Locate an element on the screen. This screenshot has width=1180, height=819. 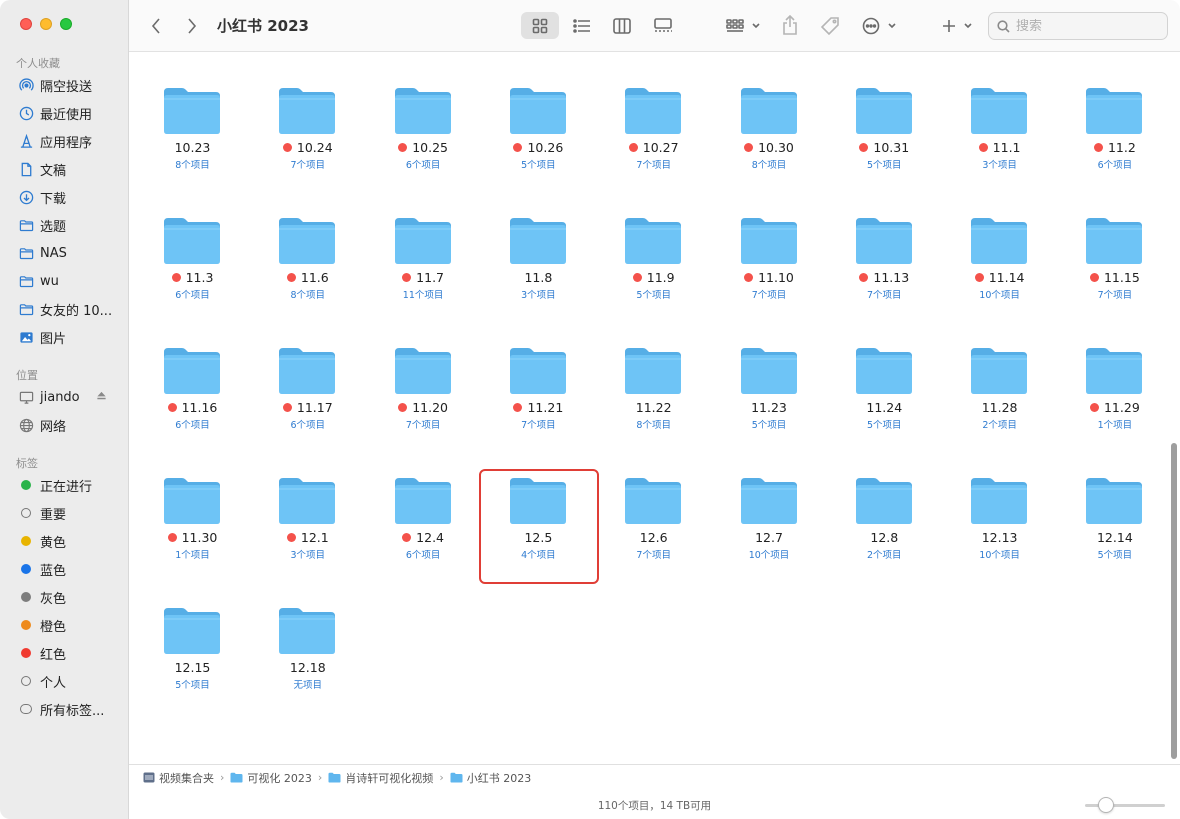
folder-item: 10.30 8个项目 is located at coordinates (769, 126).